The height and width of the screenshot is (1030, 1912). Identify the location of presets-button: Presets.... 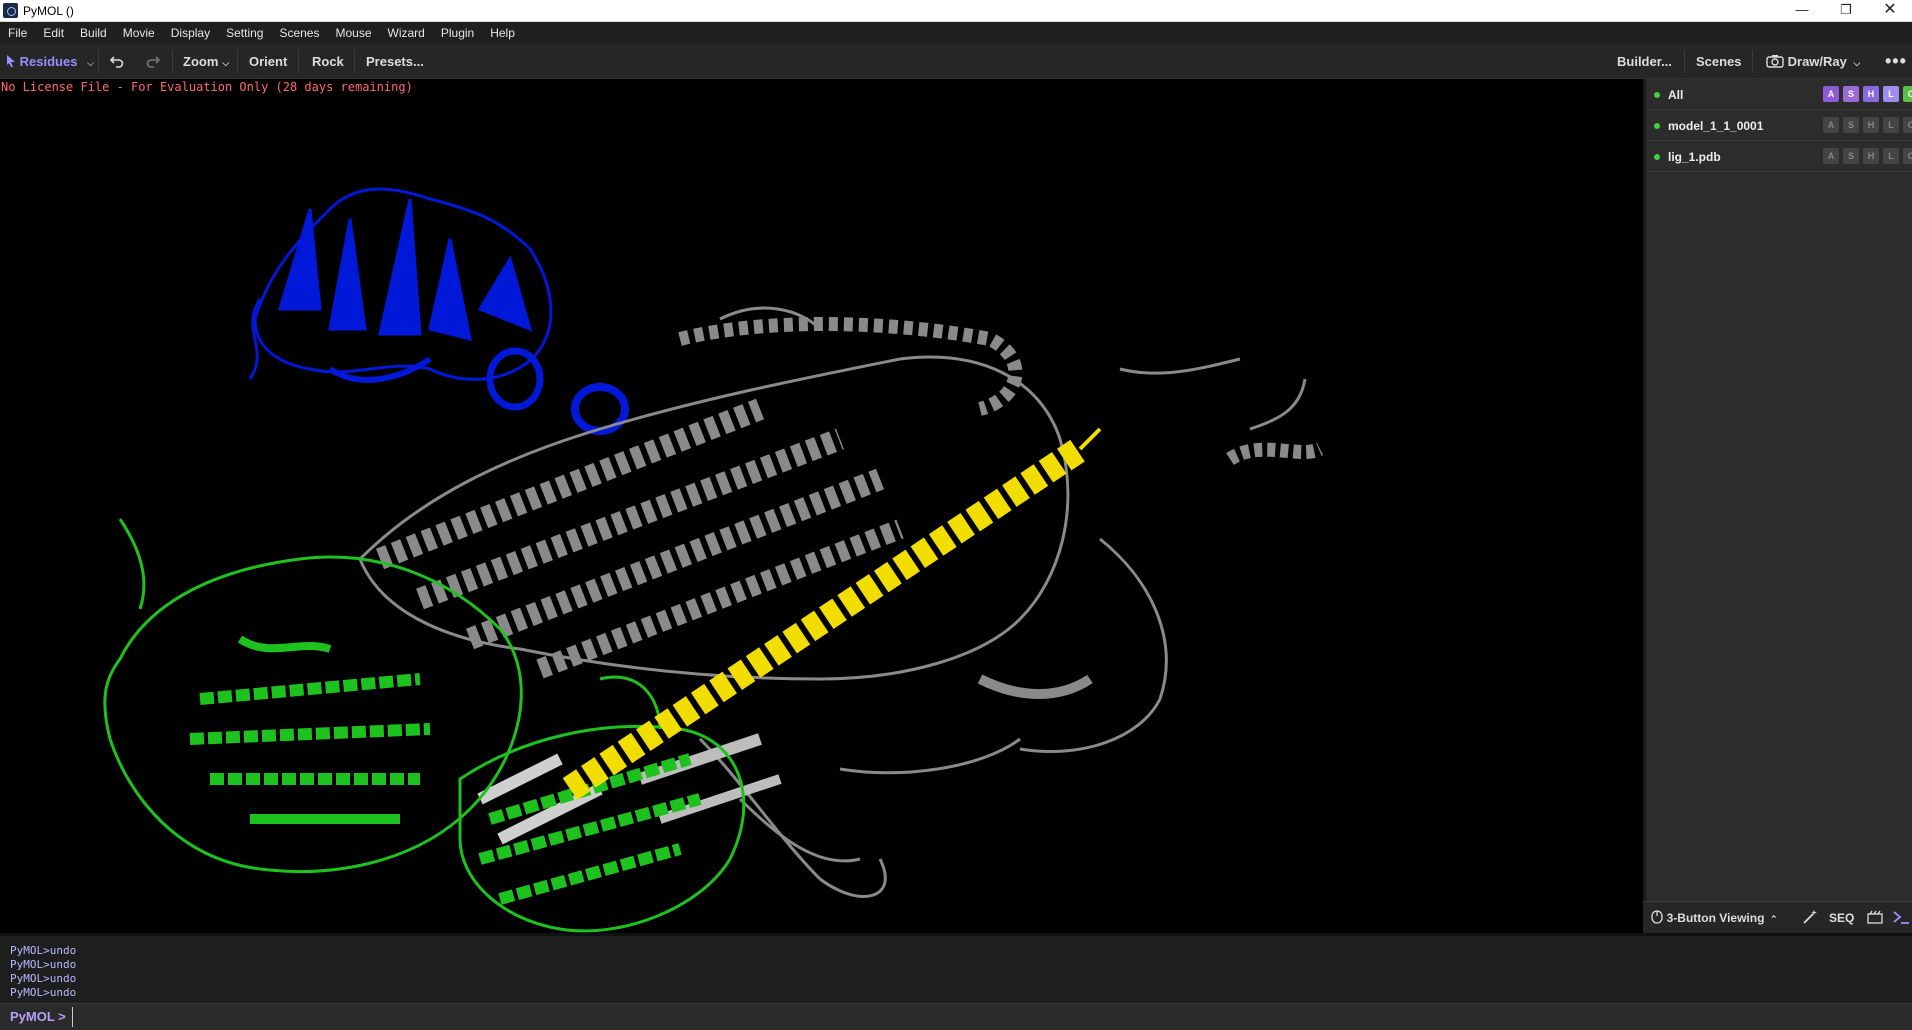
(395, 61).